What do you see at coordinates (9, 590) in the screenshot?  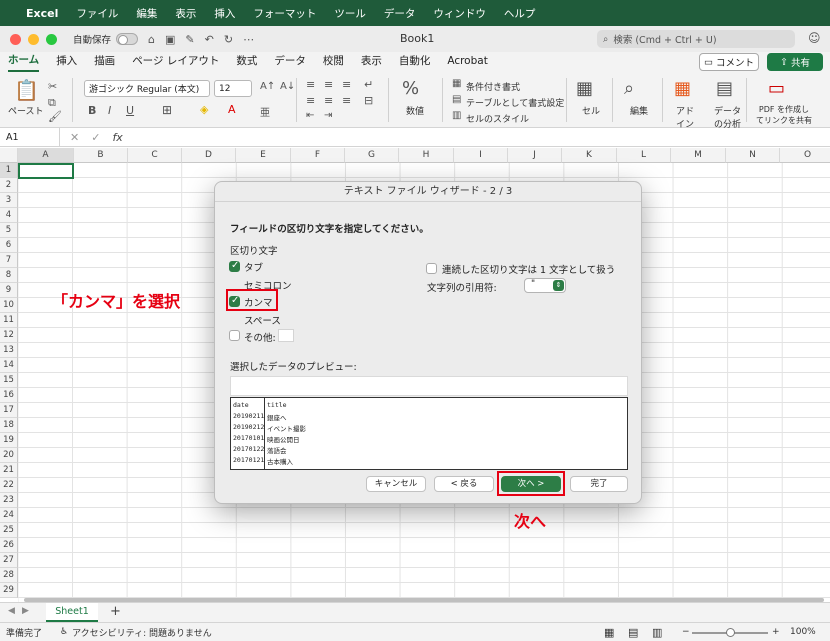 I see `row-header: 29` at bounding box center [9, 590].